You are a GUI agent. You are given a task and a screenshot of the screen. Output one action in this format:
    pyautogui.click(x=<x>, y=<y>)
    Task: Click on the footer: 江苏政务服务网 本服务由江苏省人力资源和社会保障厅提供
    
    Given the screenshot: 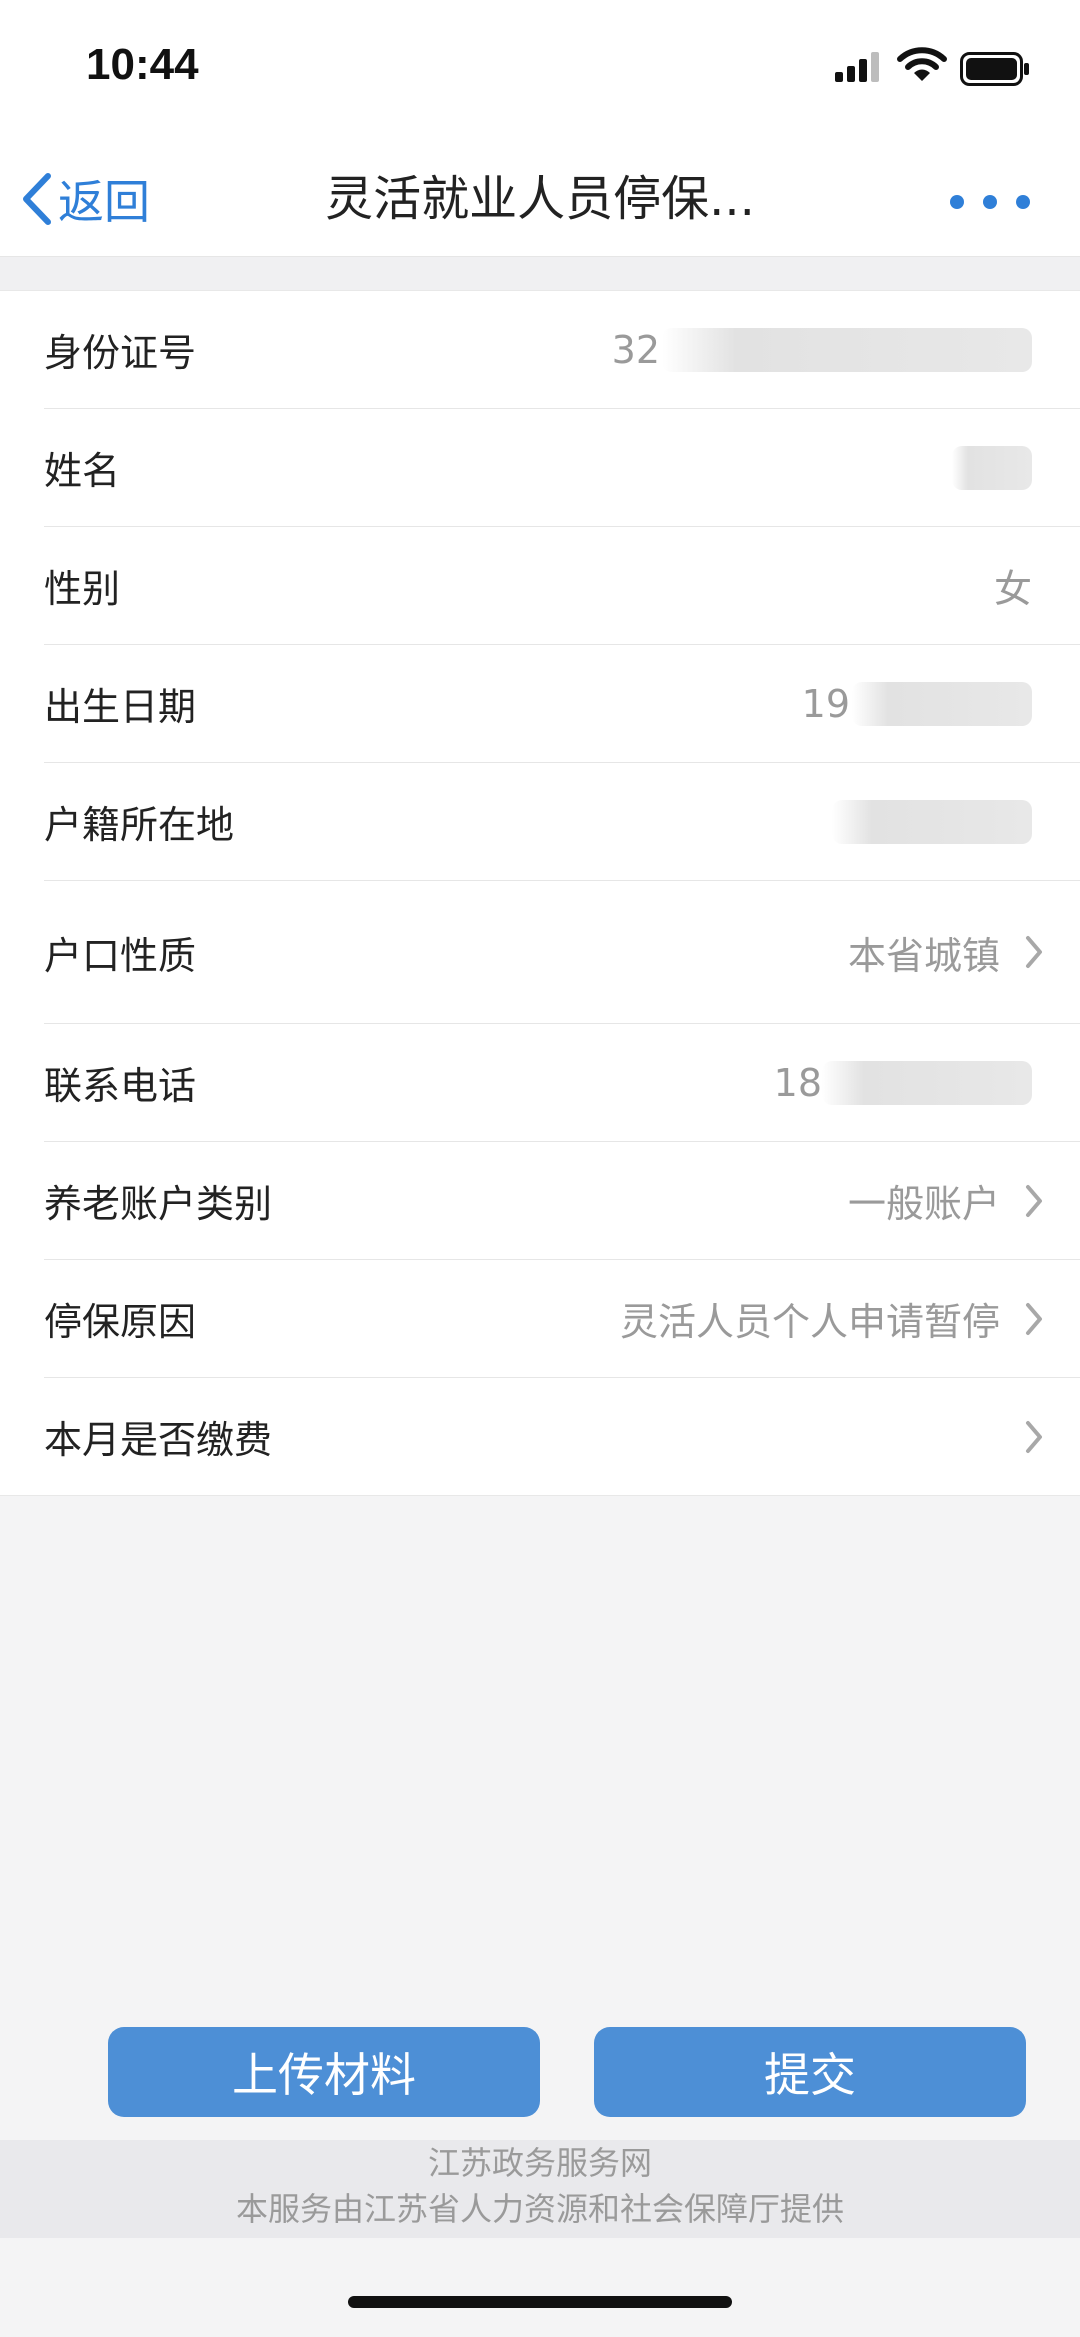 What is the action you would take?
    pyautogui.click(x=540, y=2189)
    